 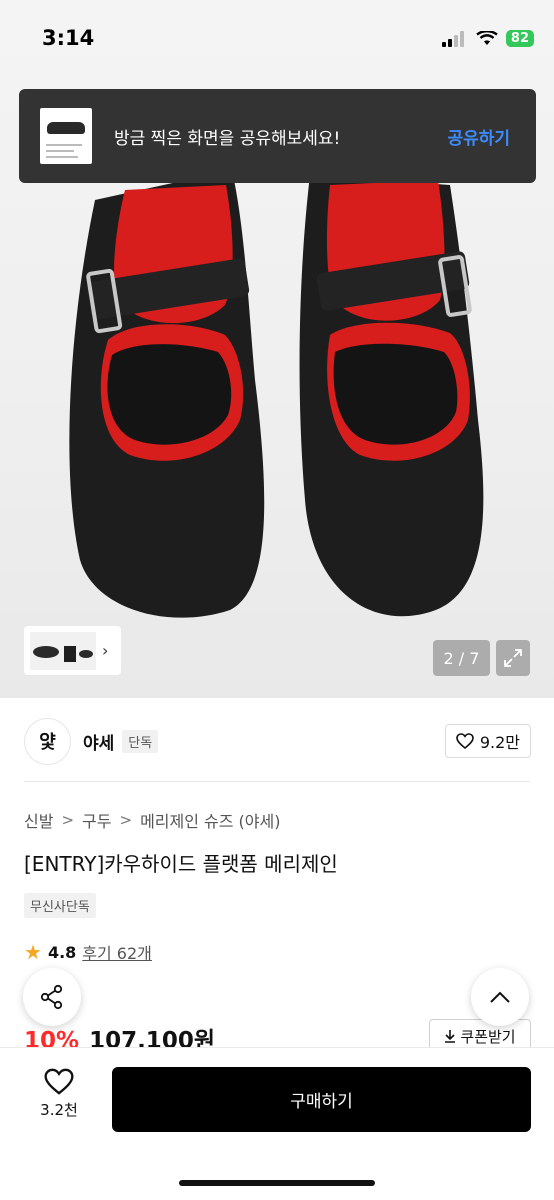 I want to click on status-icons: 82, so click(x=487, y=38).